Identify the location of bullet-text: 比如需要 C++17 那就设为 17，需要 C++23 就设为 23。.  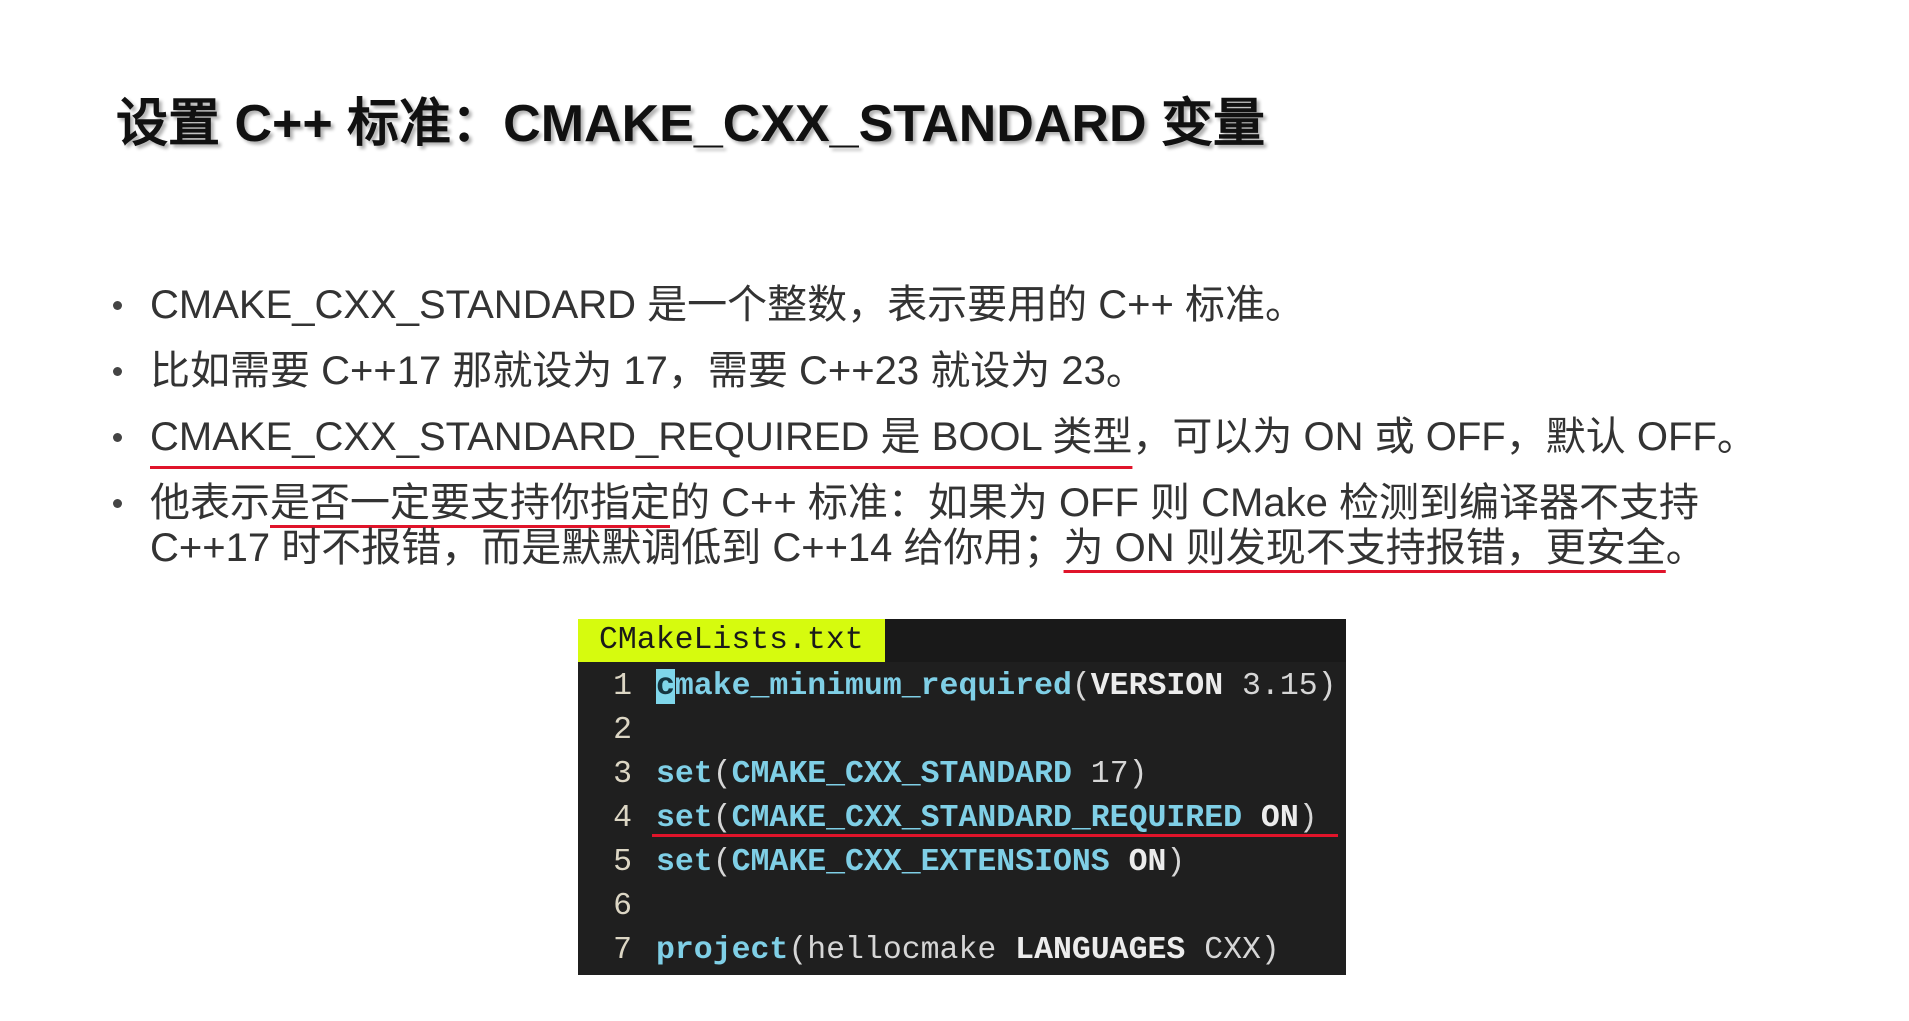
(648, 371).